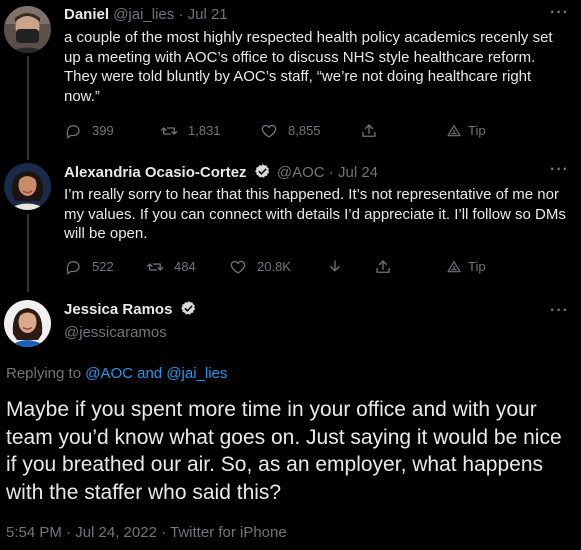 The width and height of the screenshot is (581, 550). I want to click on like-count: 8,855, so click(304, 130).